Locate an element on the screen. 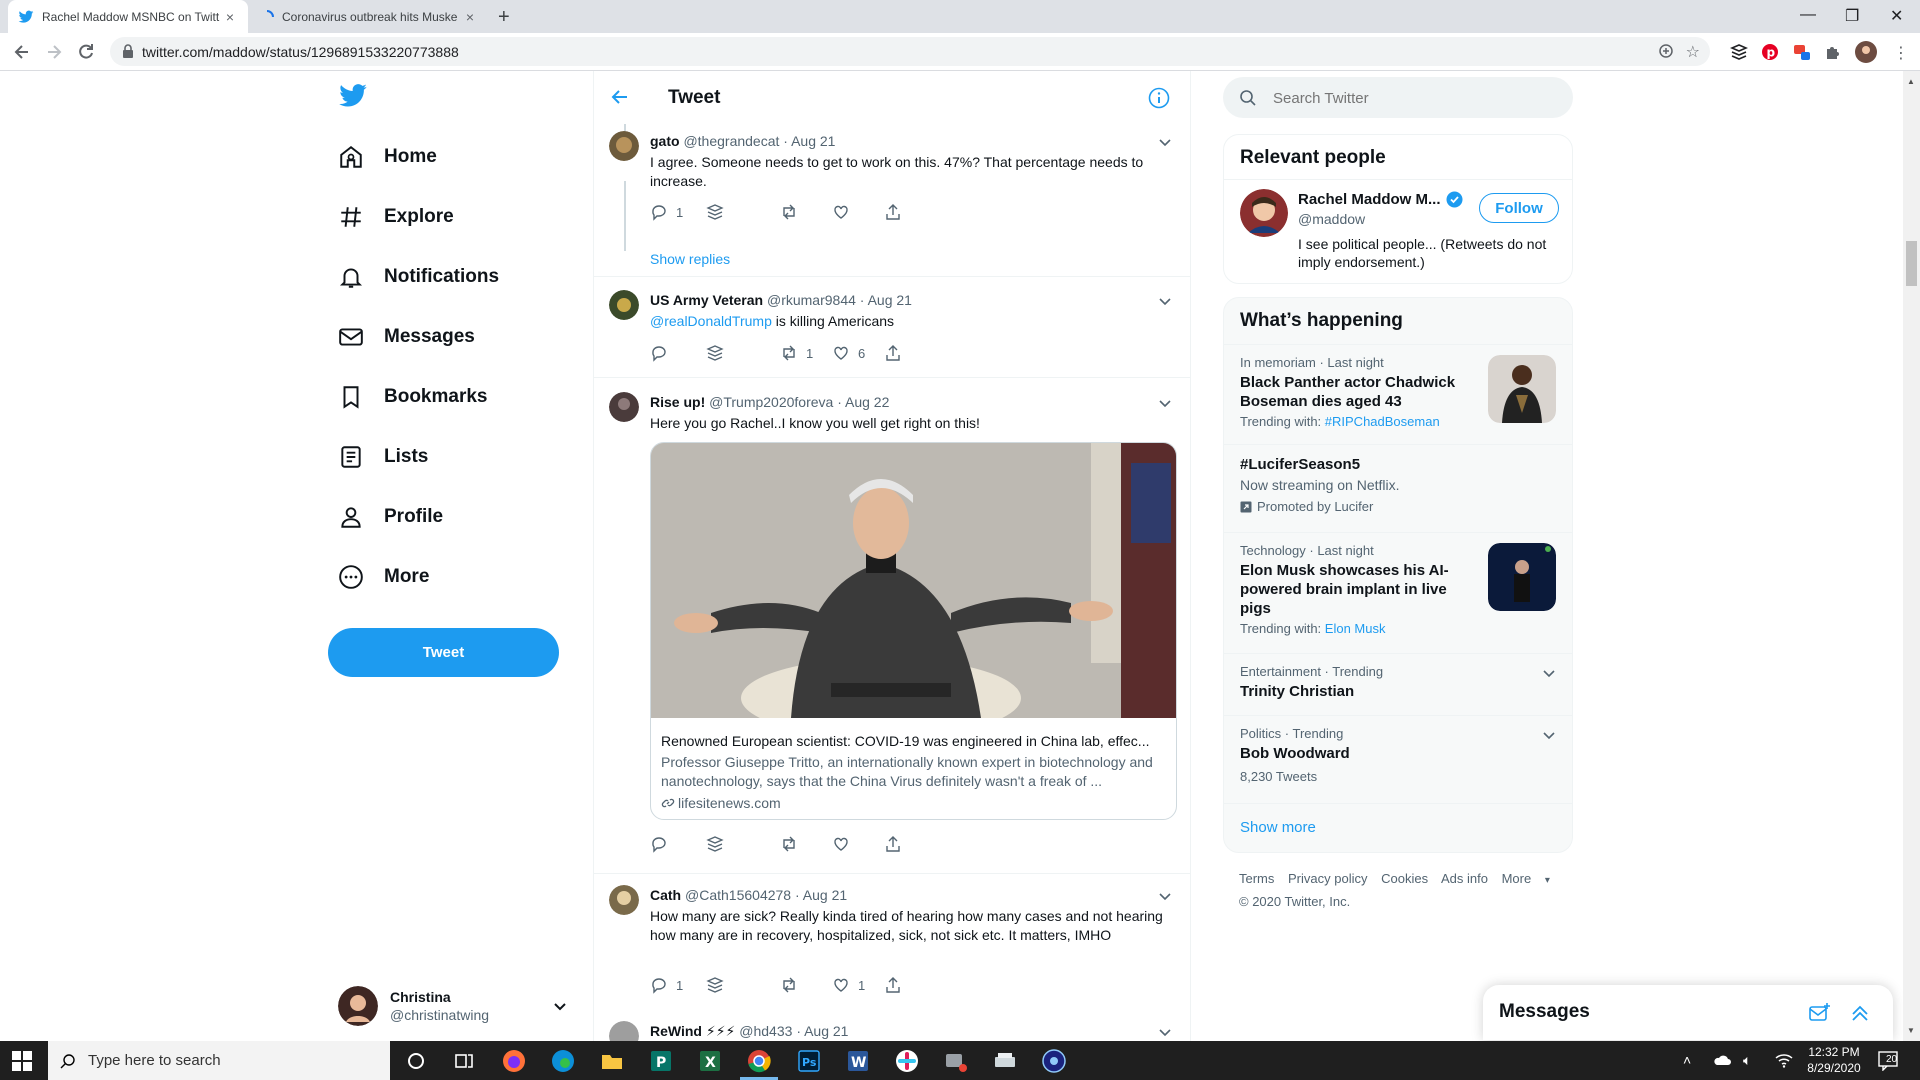 The height and width of the screenshot is (1080, 1920). like-button: 1 is located at coordinates (848, 985).